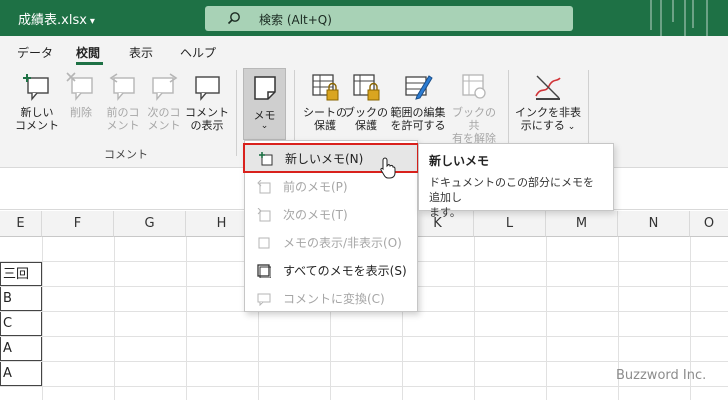  What do you see at coordinates (661, 375) in the screenshot?
I see `watermark: Buzzword Inc.` at bounding box center [661, 375].